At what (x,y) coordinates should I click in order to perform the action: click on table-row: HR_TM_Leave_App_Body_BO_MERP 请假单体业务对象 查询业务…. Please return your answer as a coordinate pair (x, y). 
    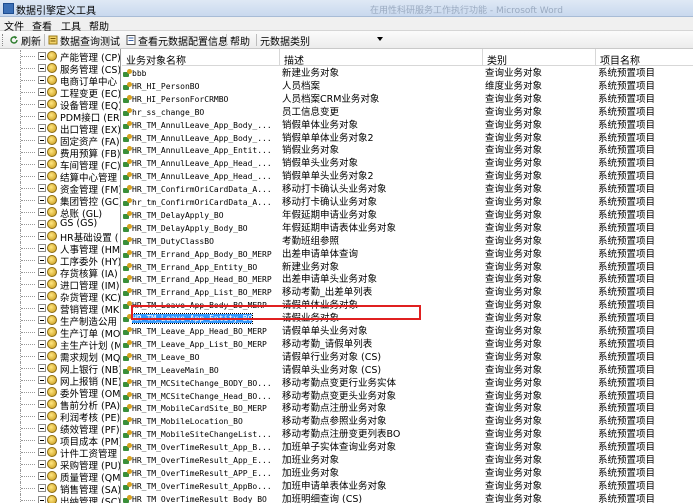
    Looking at the image, I should click on (407, 305).